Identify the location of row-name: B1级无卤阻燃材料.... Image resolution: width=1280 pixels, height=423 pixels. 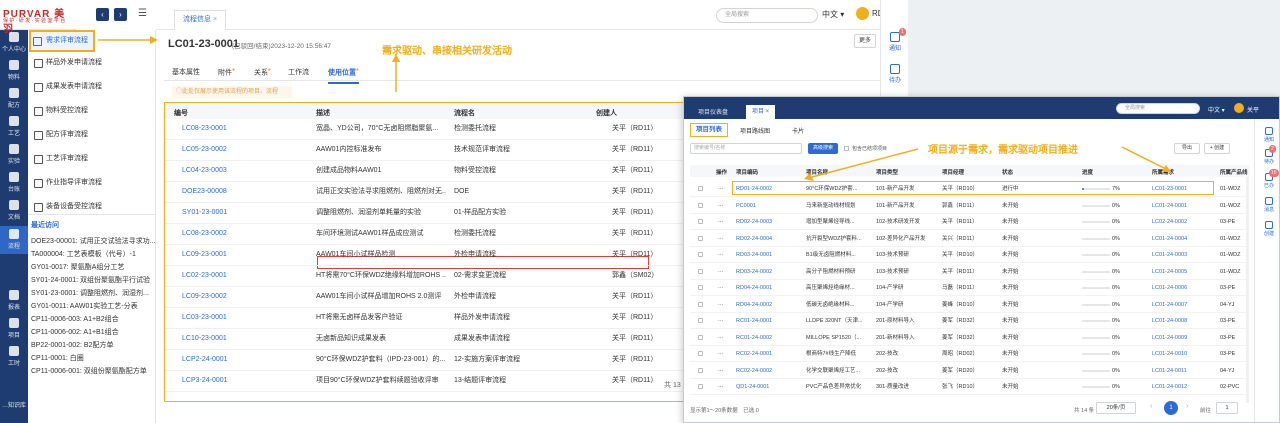
(831, 255).